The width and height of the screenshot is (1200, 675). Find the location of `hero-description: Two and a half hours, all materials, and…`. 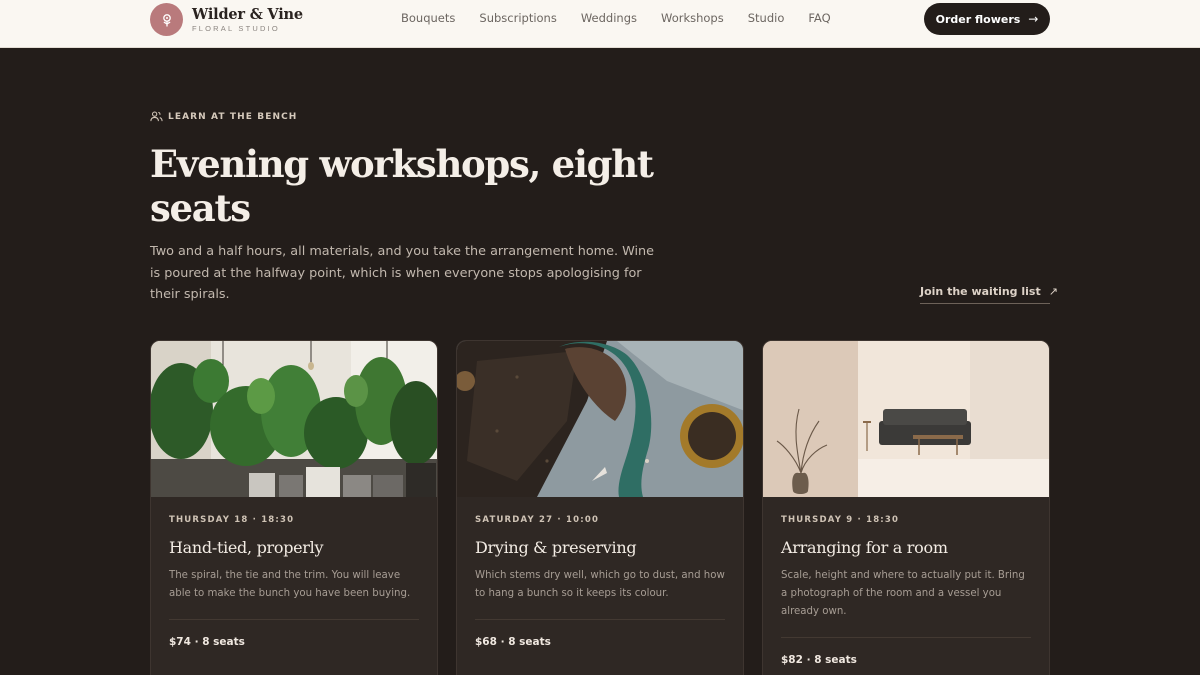

hero-description: Two and a half hours, all materials, and… is located at coordinates (402, 273).